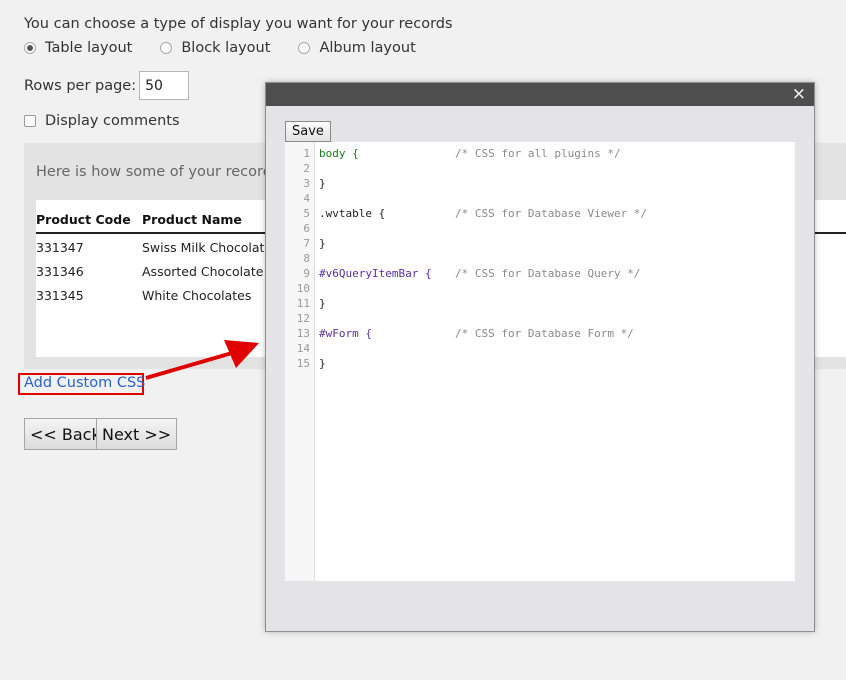  What do you see at coordinates (303, 318) in the screenshot?
I see `line-number: 12` at bounding box center [303, 318].